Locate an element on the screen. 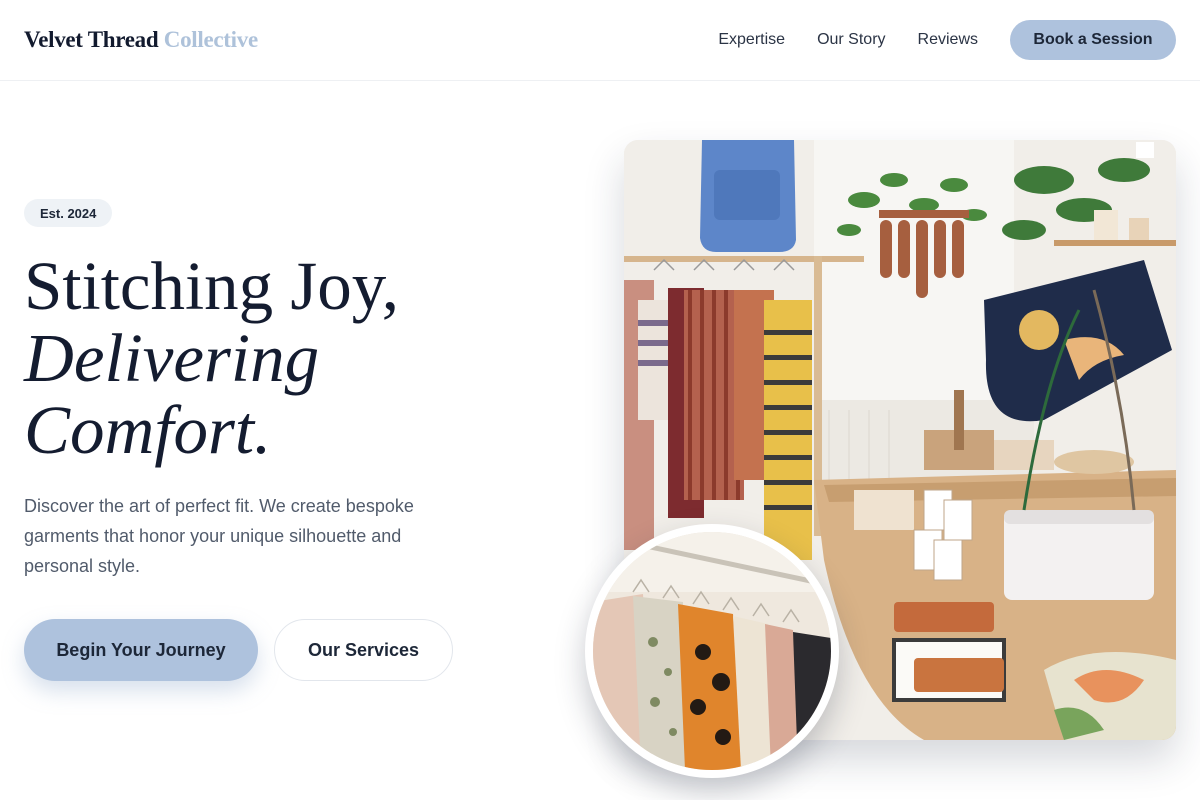 This screenshot has height=800, width=1200. begin-journey-button: Begin Your Journey is located at coordinates (141, 650).